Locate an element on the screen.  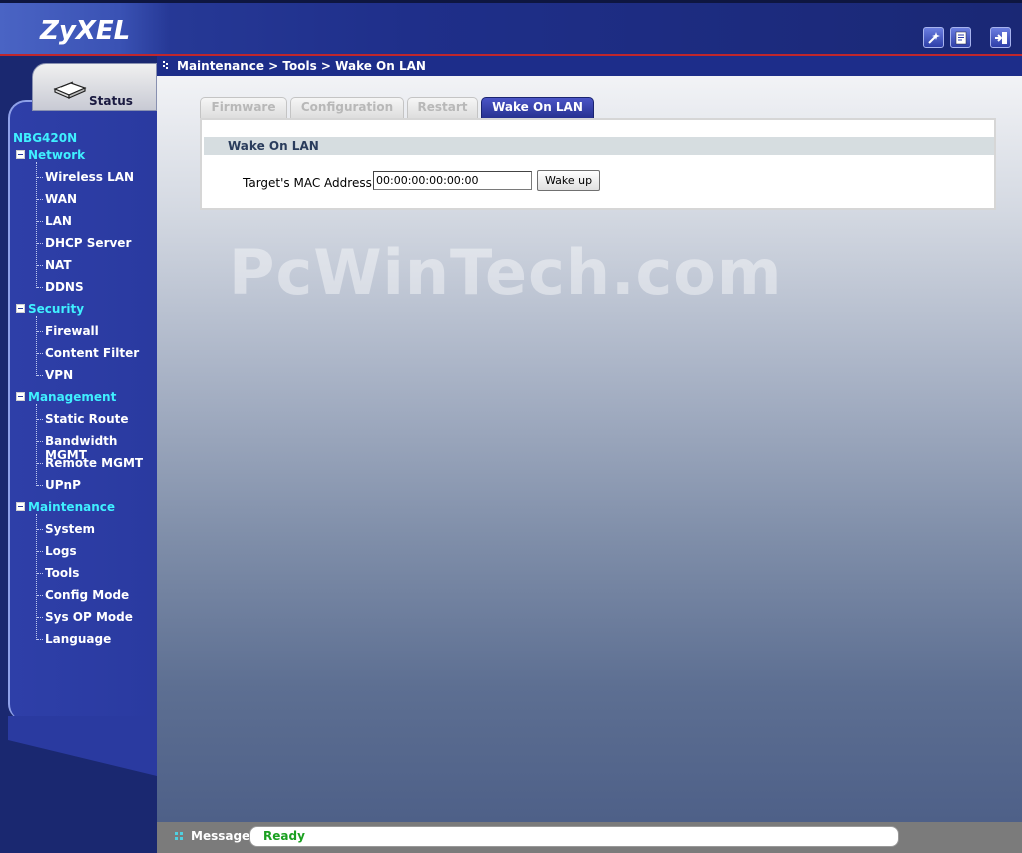
sidebar-group-network: Network is located at coordinates (50, 155).